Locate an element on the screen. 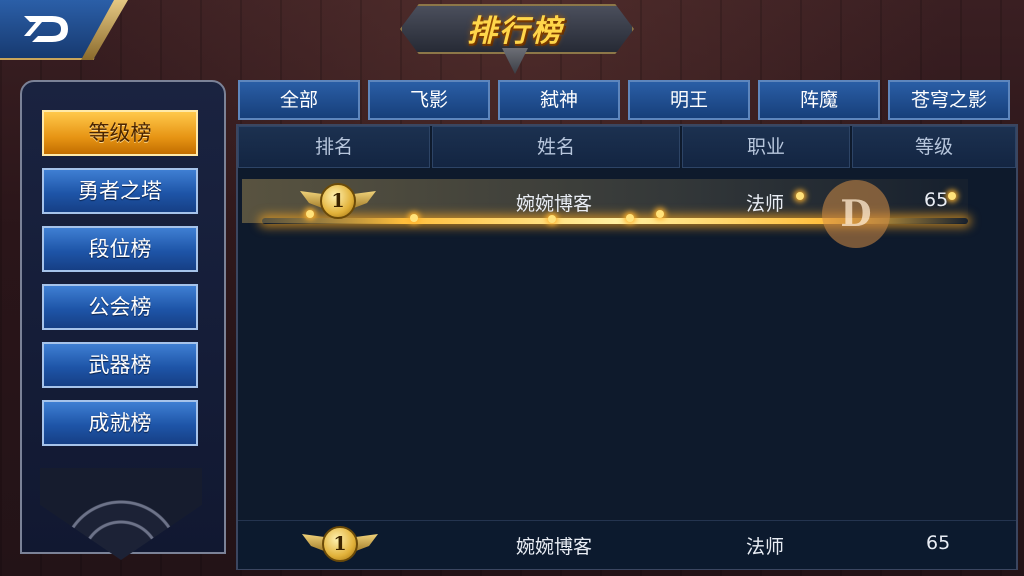 The image size is (1024, 576). column-header-class: 职业 is located at coordinates (766, 147).